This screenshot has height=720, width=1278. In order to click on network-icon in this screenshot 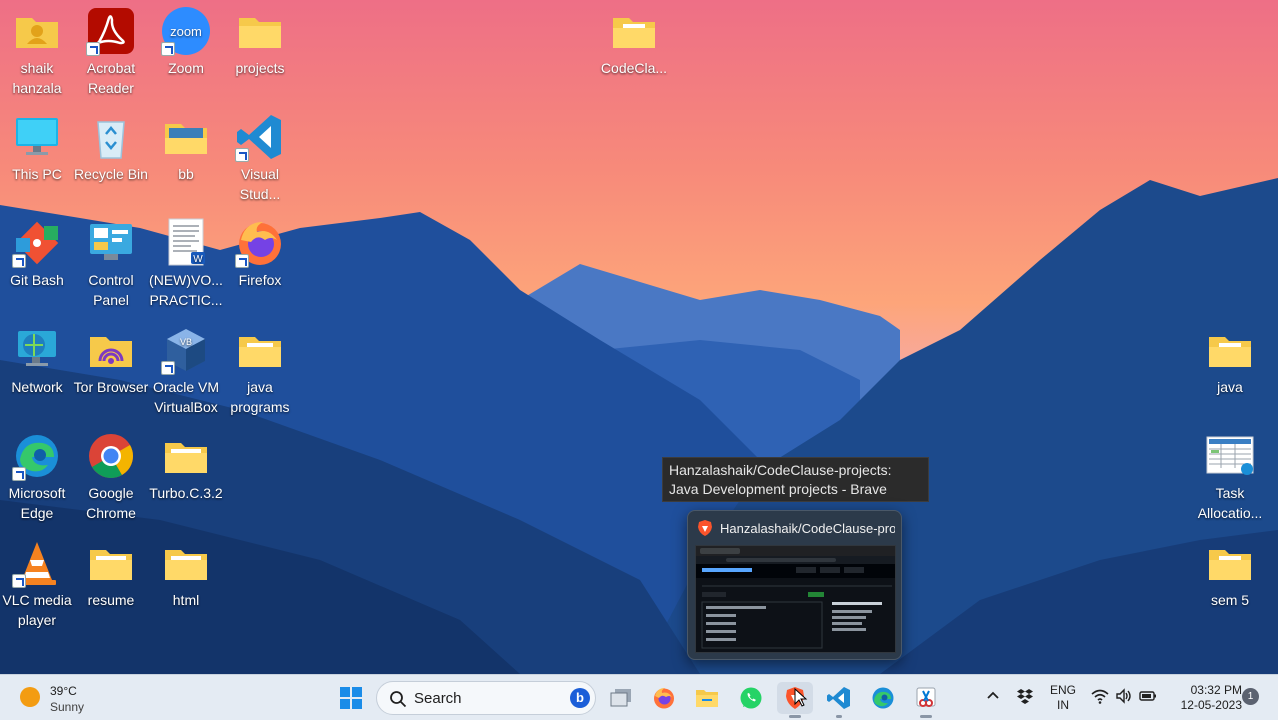, I will do `click(37, 348)`.